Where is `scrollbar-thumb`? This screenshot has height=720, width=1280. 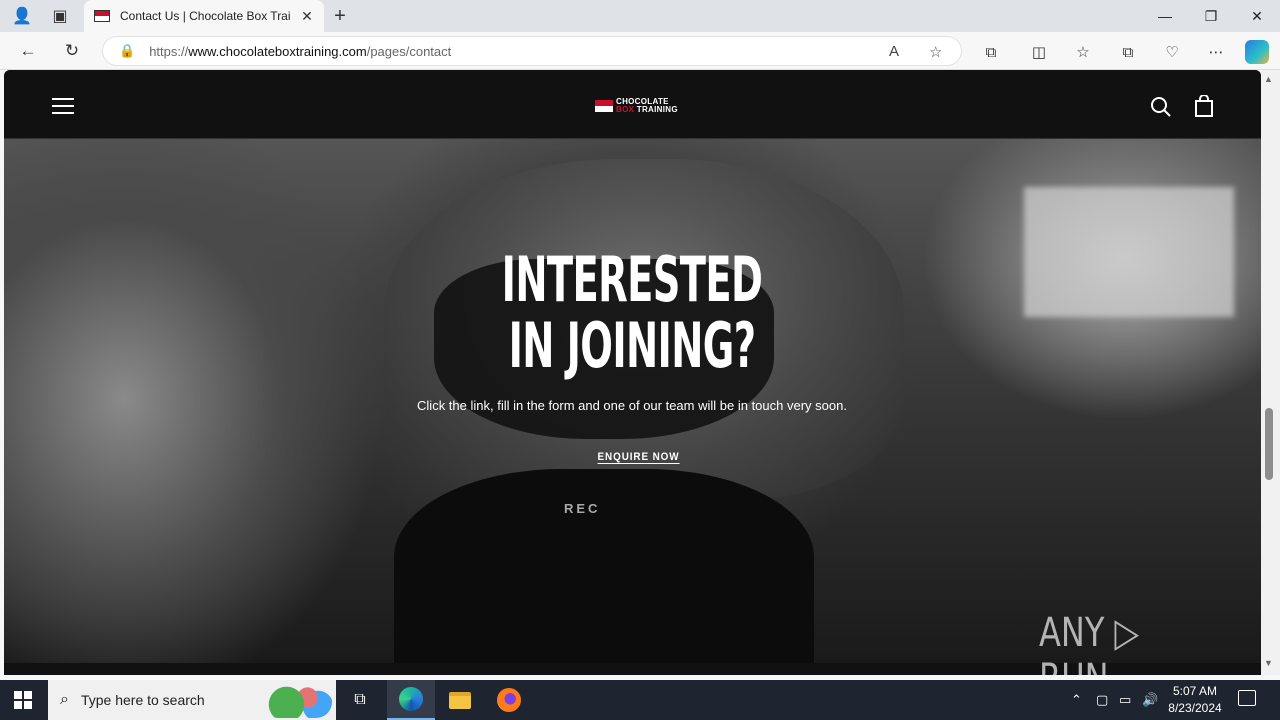
scrollbar-thumb is located at coordinates (1269, 444).